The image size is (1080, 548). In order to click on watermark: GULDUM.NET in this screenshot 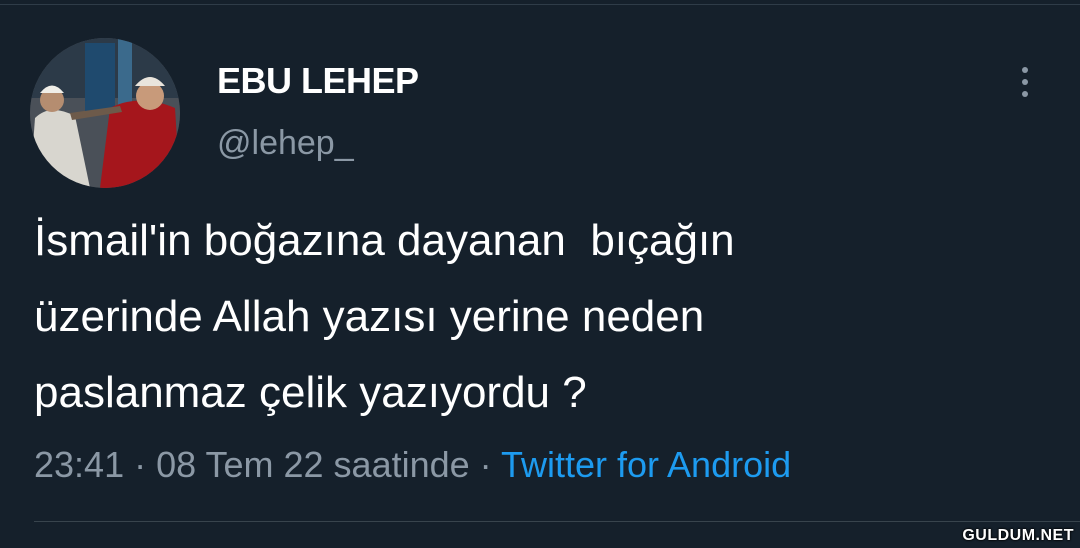, I will do `click(1018, 535)`.